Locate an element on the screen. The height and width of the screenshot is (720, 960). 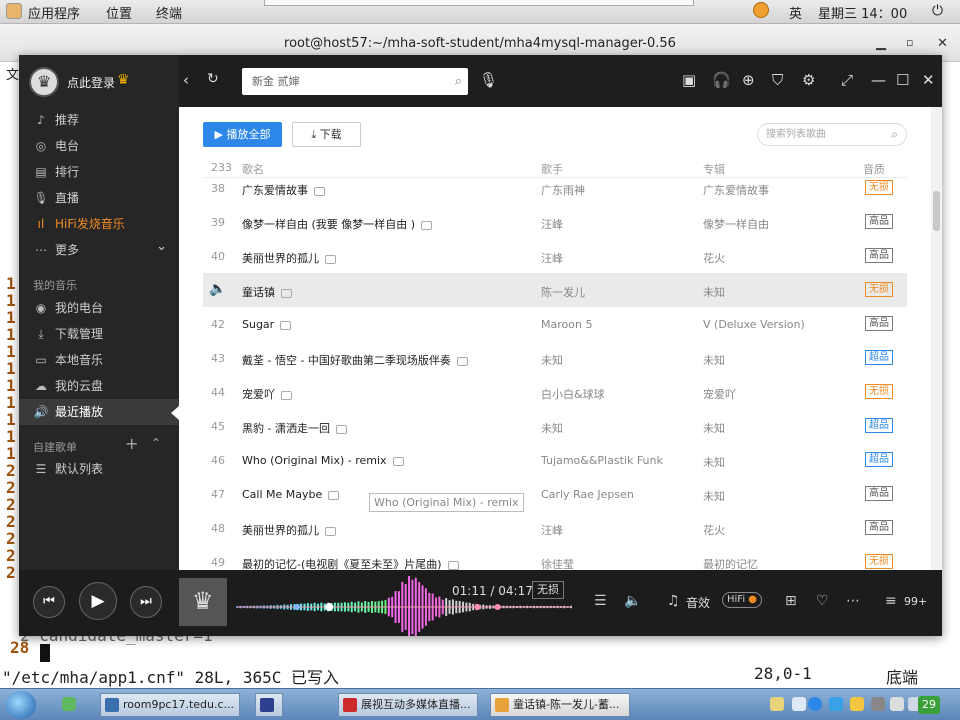
song-album: 花火 is located at coordinates (714, 530).